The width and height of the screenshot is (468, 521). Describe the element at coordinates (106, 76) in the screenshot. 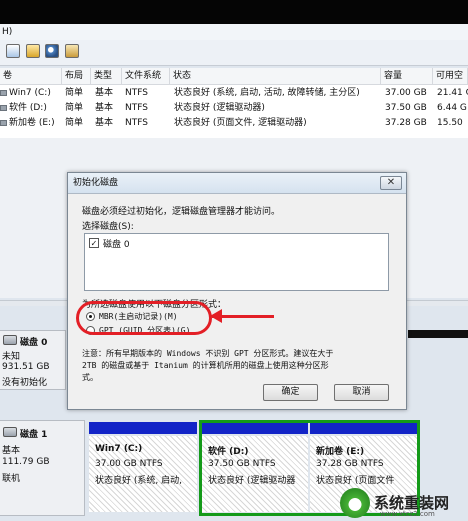

I see `column-header-type: 类型` at that location.